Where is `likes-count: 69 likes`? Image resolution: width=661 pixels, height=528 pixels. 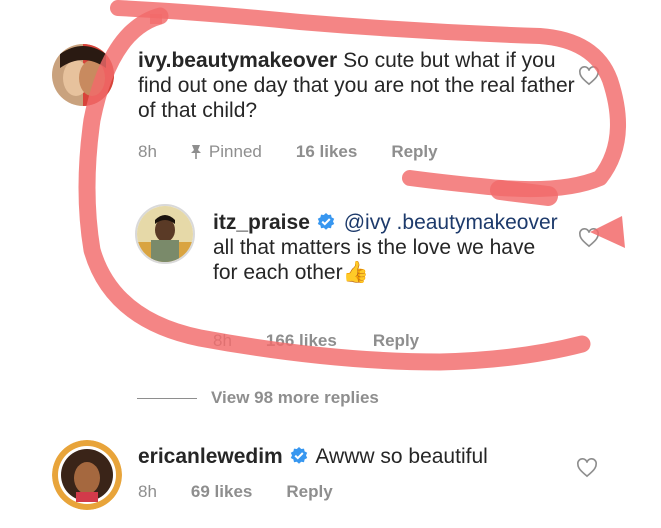 likes-count: 69 likes is located at coordinates (221, 492).